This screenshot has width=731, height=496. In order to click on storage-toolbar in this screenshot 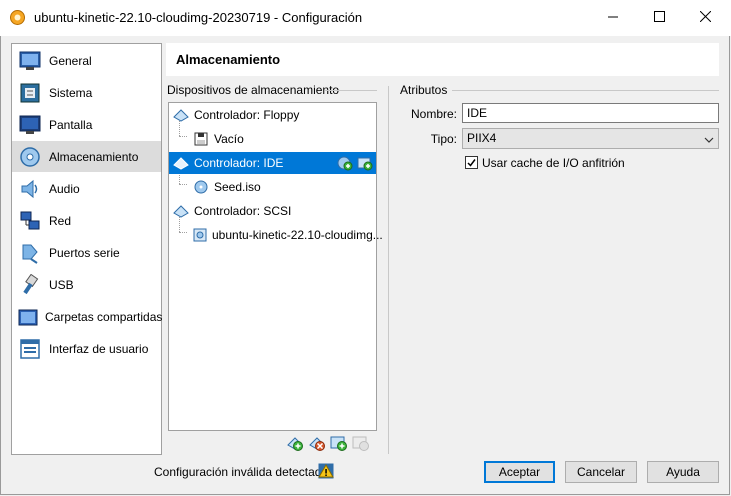, I will do `click(328, 443)`.